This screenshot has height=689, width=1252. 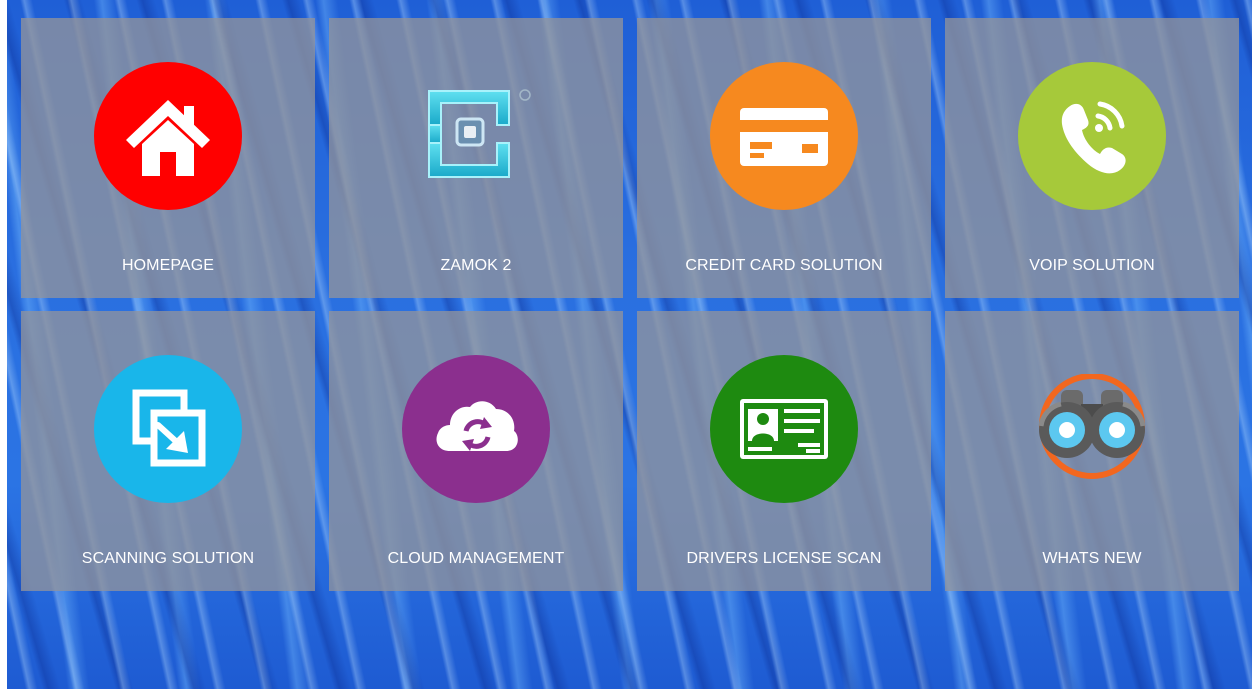 What do you see at coordinates (1092, 429) in the screenshot?
I see `binoculars-icon` at bounding box center [1092, 429].